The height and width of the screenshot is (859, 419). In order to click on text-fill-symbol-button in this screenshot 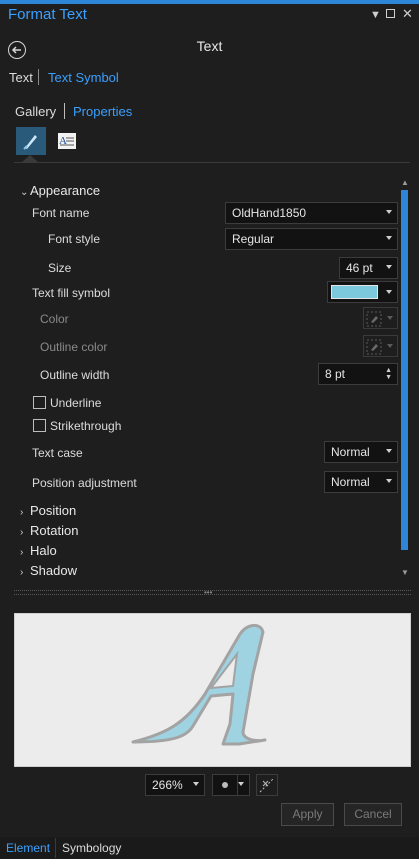, I will do `click(362, 292)`.